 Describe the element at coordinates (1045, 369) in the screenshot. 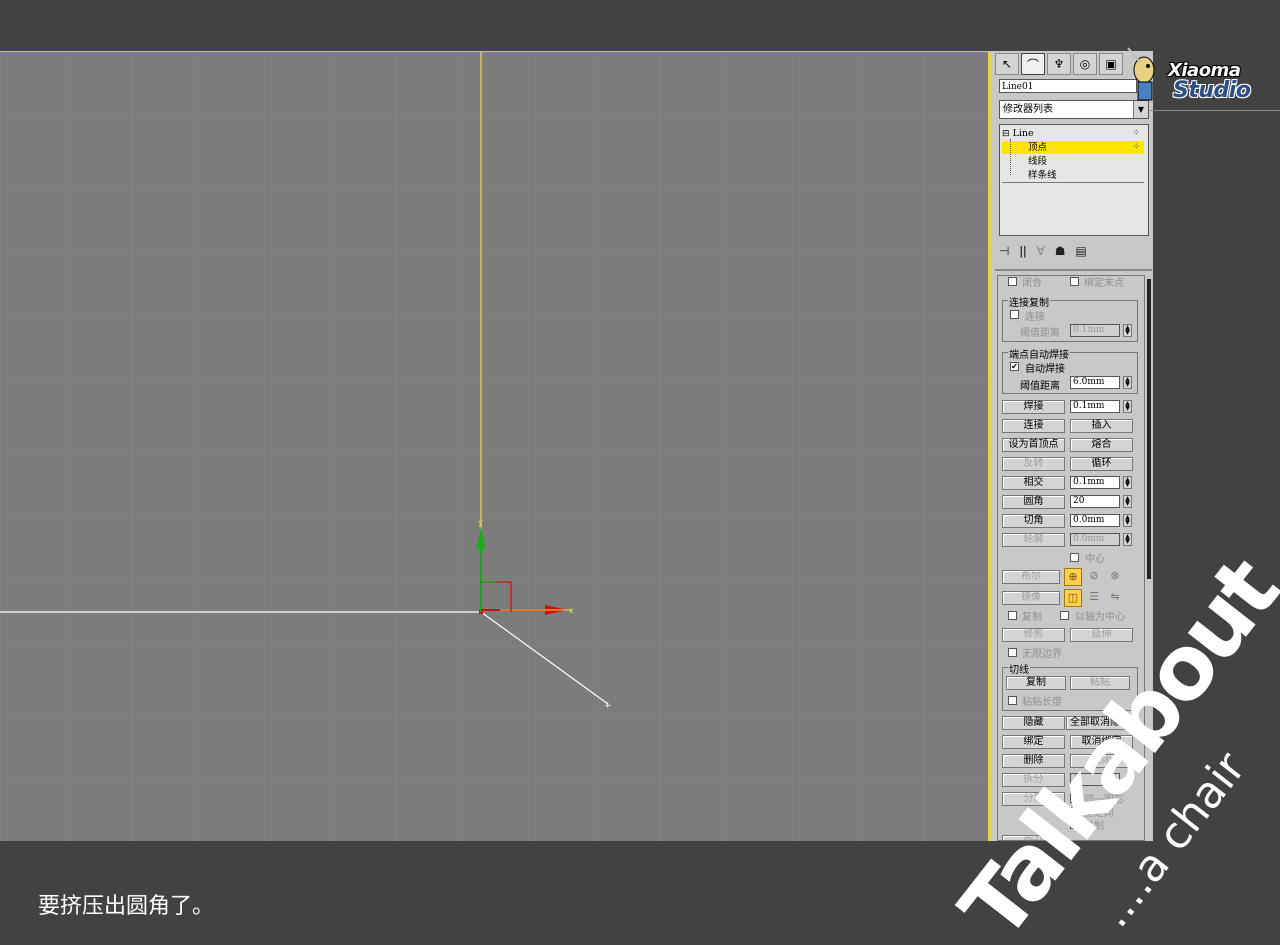

I see `auto-weld-label: 自动焊接` at that location.